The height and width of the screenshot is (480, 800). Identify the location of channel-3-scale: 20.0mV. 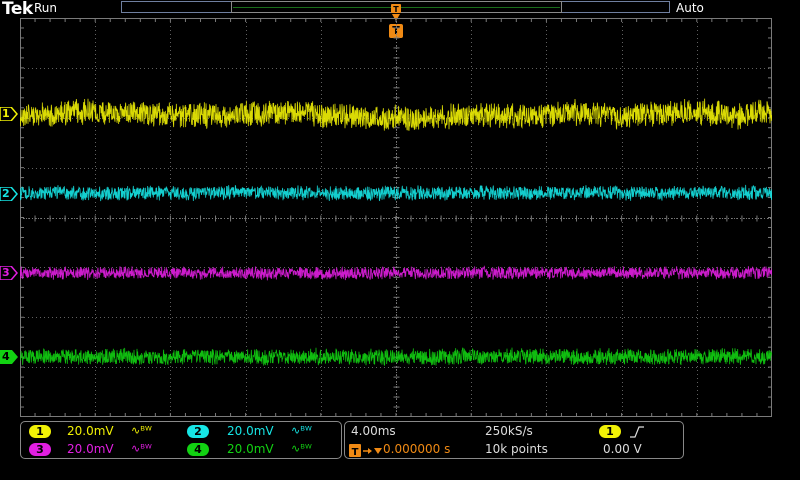
(90, 449).